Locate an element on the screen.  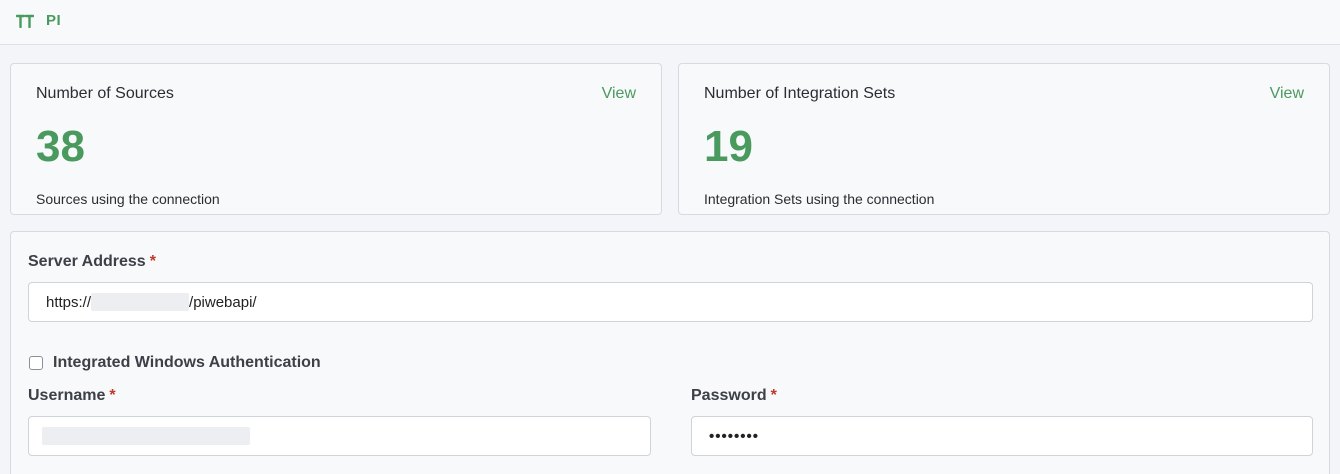
logo-text: PI is located at coordinates (54, 20).